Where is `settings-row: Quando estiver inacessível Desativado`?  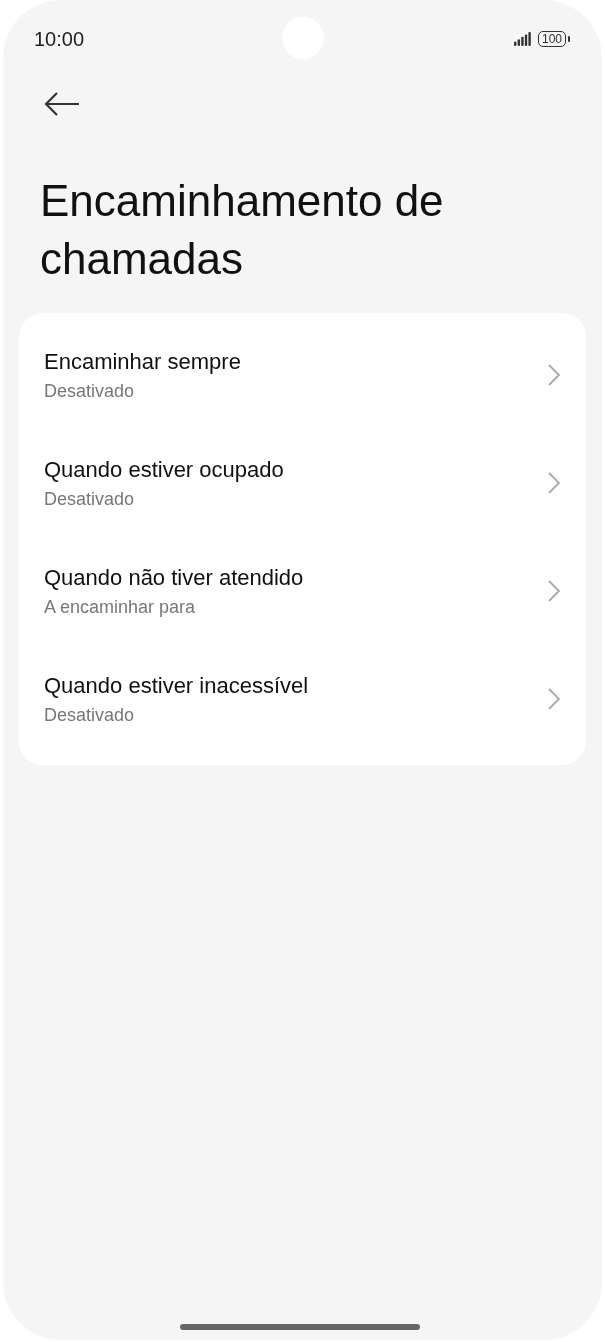 settings-row: Quando estiver inacessível Desativado is located at coordinates (302, 699).